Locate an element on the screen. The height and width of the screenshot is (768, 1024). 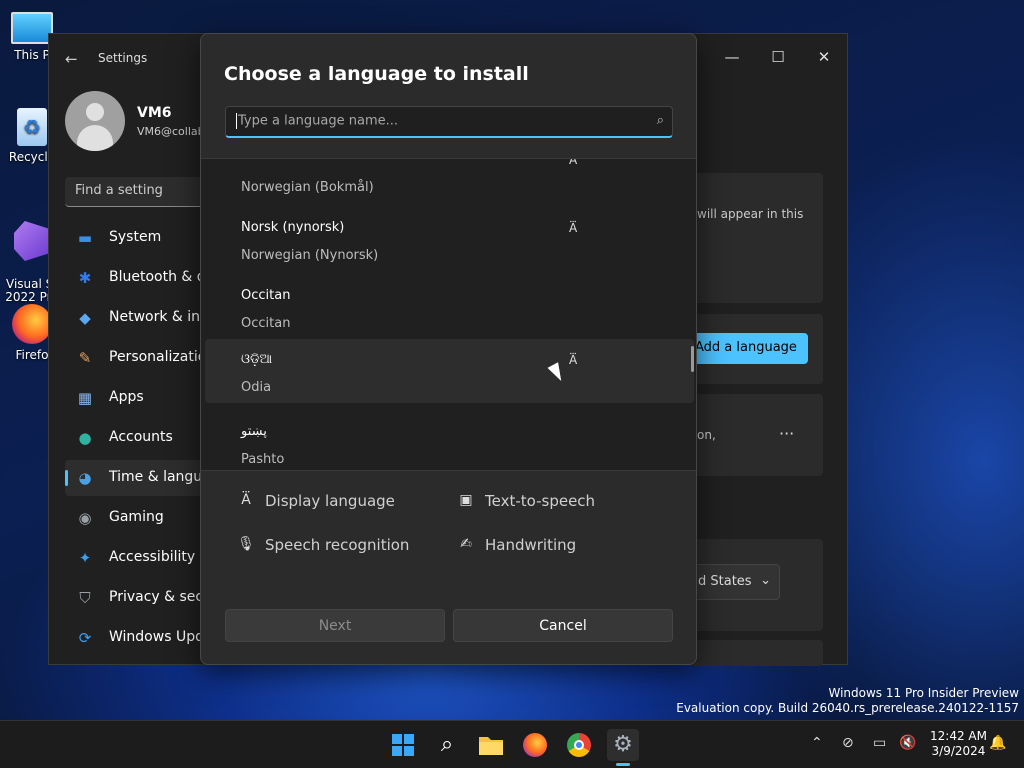
start-icon is located at coordinates (403, 745).